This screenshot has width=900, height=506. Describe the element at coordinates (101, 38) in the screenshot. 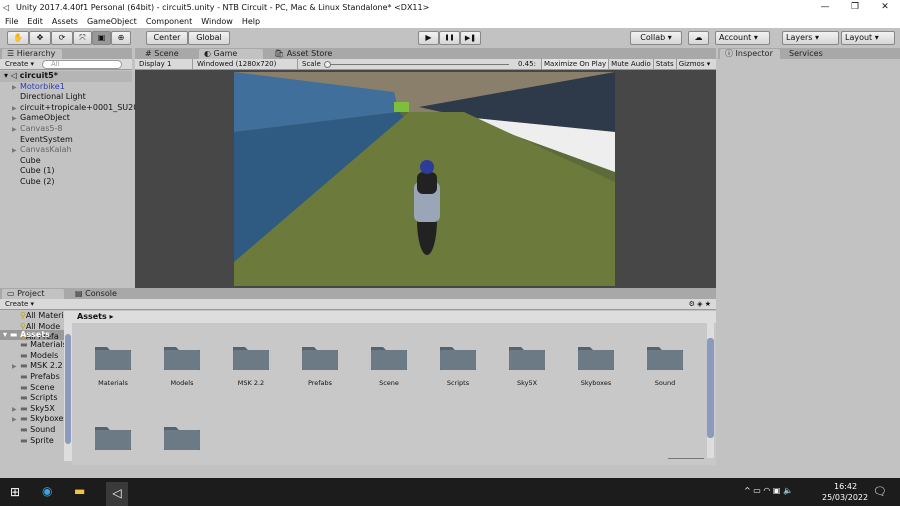

I see `rect-tool-icon: ▣` at that location.